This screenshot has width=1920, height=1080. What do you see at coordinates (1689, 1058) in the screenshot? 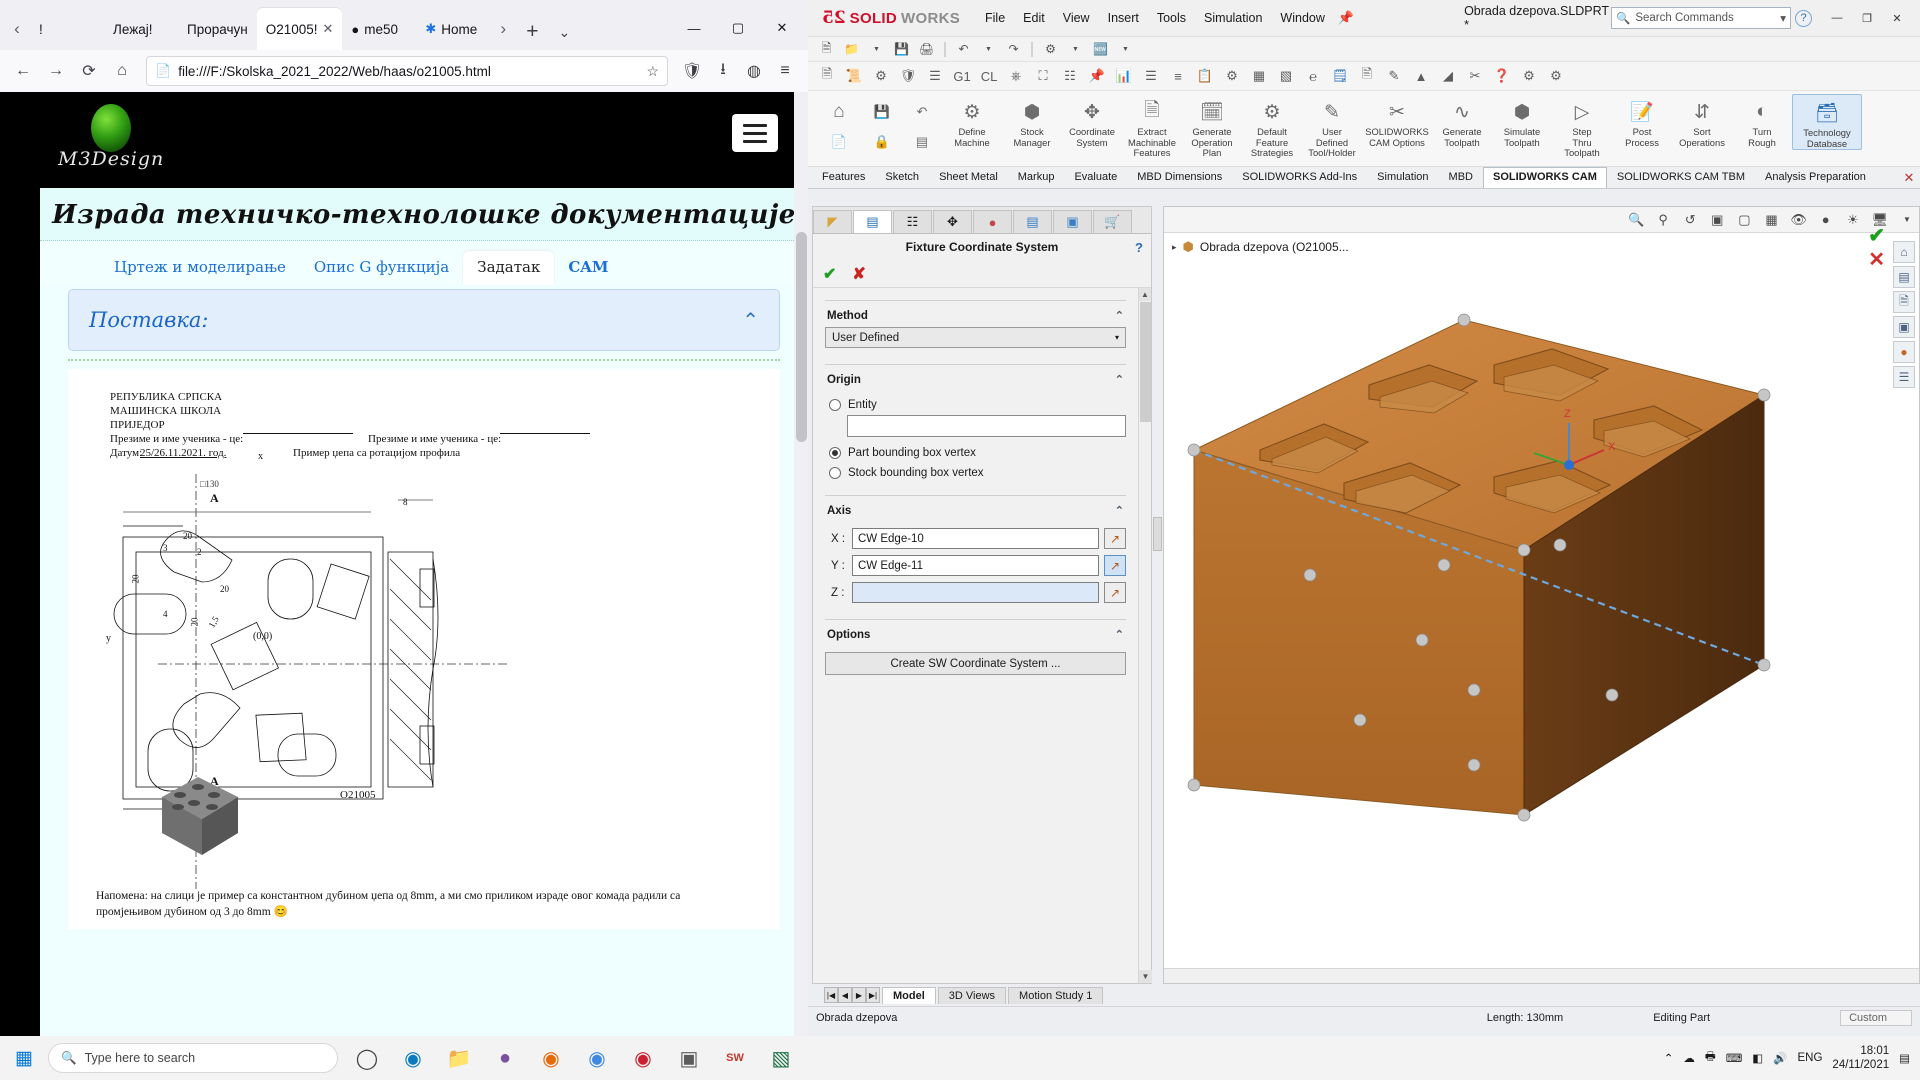
I see `onedrive-icon: ☁` at bounding box center [1689, 1058].